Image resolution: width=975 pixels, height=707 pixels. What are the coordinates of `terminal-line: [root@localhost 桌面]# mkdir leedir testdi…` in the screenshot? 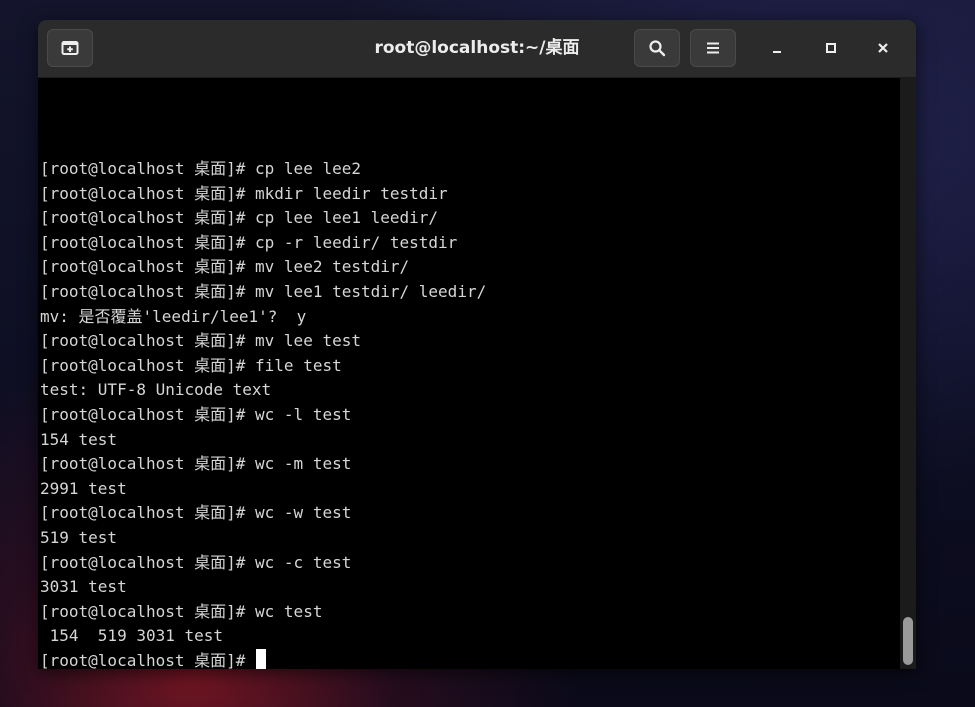 It's located at (244, 193).